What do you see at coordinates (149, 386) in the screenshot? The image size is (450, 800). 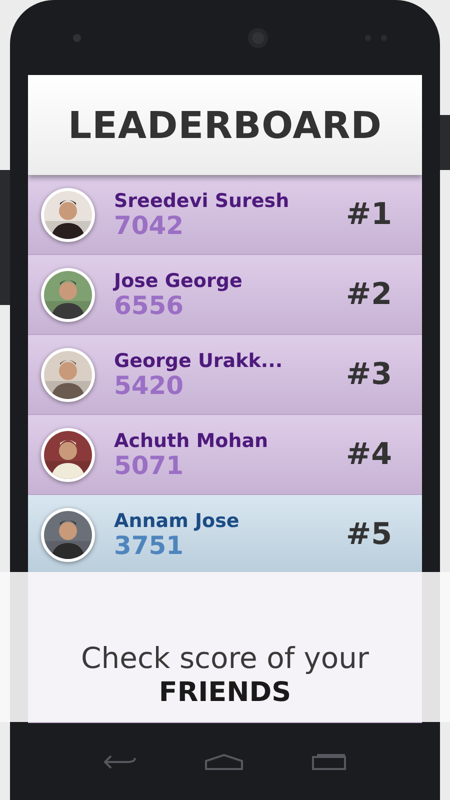 I see `player-score: 5420` at bounding box center [149, 386].